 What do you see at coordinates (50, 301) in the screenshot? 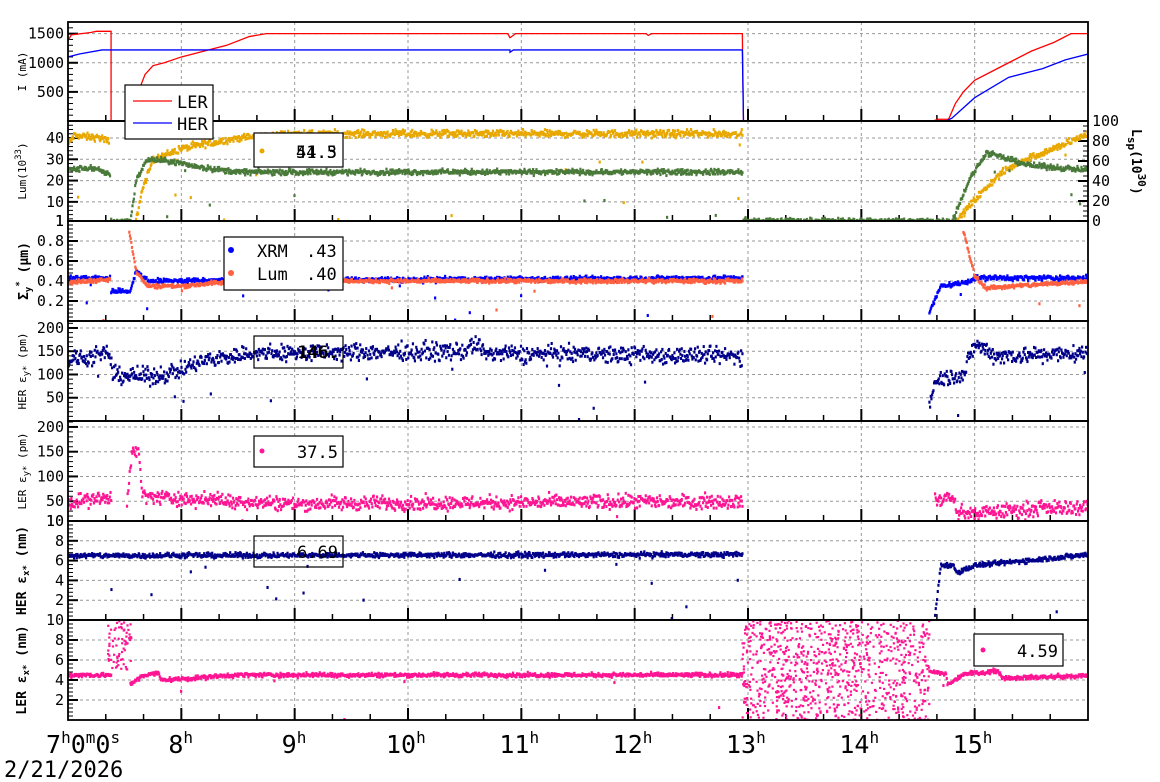
I see `y-tick-label: 0.2` at bounding box center [50, 301].